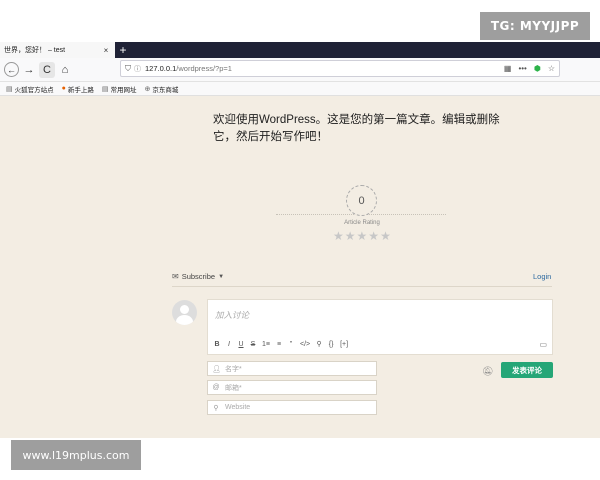 Image resolution: width=600 pixels, height=480 pixels. I want to click on quote-icon: ”, so click(291, 344).